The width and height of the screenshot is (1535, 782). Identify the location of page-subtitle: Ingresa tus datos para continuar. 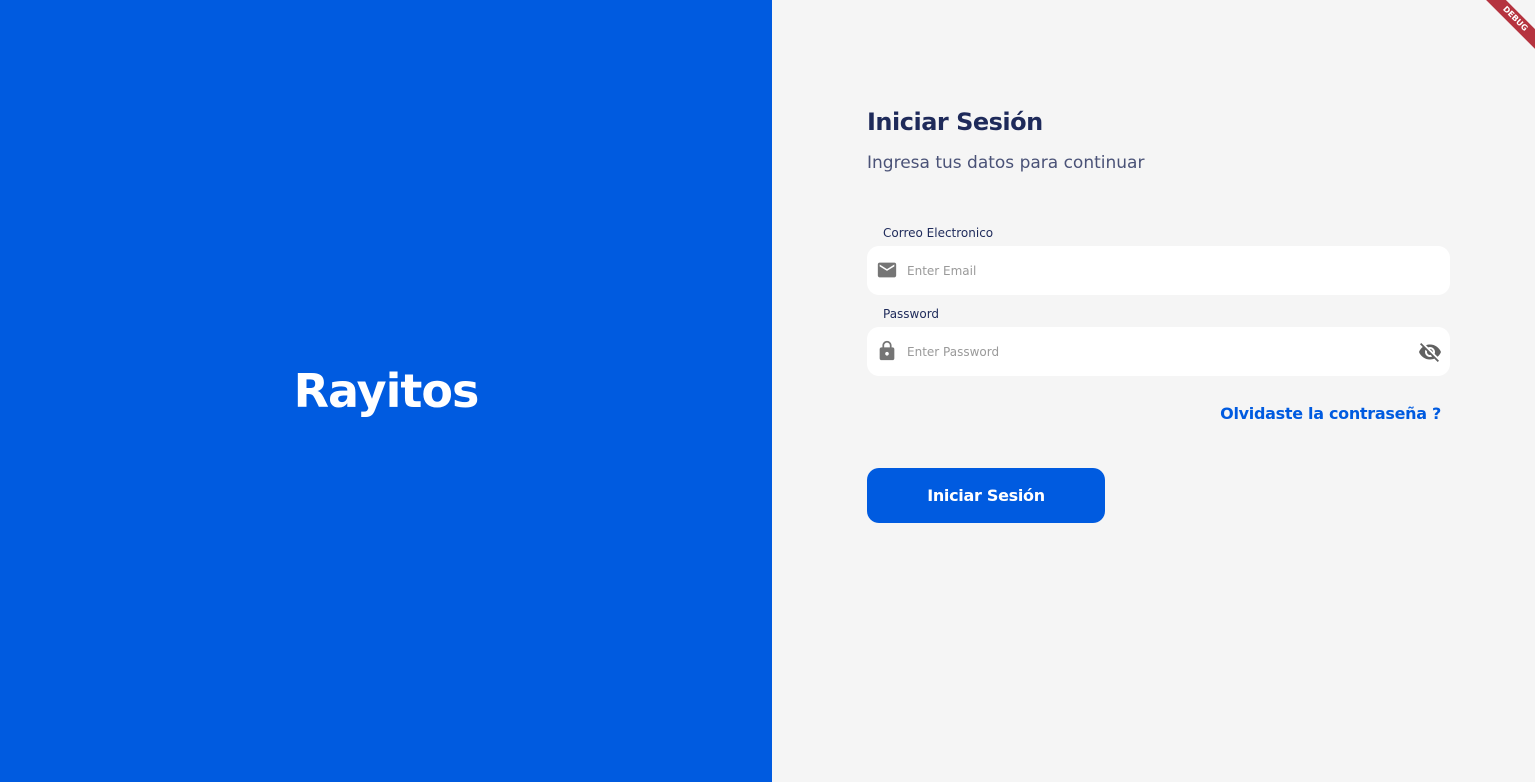
(1006, 163).